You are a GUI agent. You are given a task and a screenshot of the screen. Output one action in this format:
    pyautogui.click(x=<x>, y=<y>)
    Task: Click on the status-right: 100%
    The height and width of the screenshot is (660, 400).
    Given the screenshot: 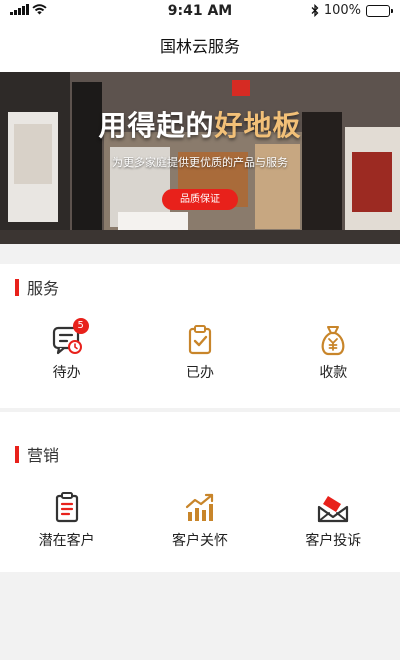 What is the action you would take?
    pyautogui.click(x=352, y=10)
    